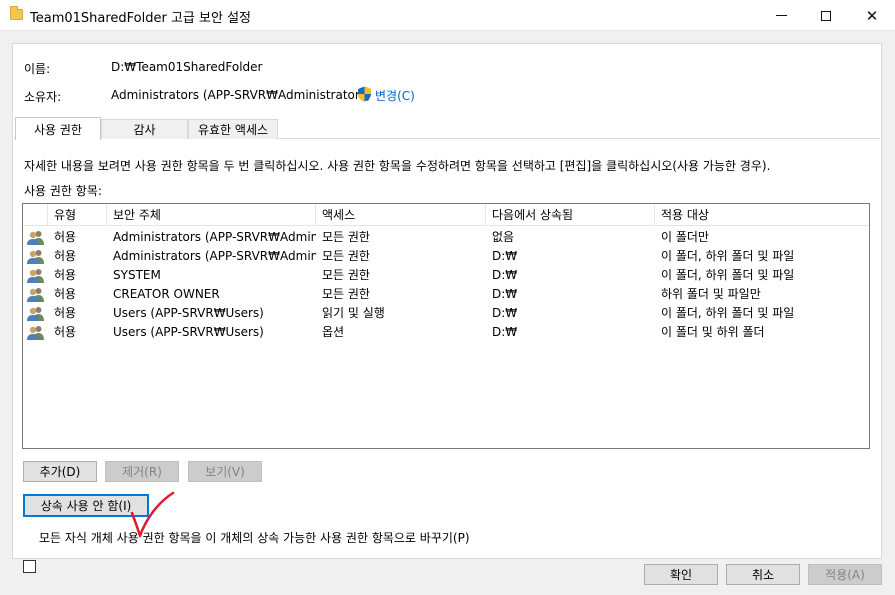 The width and height of the screenshot is (895, 595). Describe the element at coordinates (37, 69) in the screenshot. I see `name-label: 이름:` at that location.